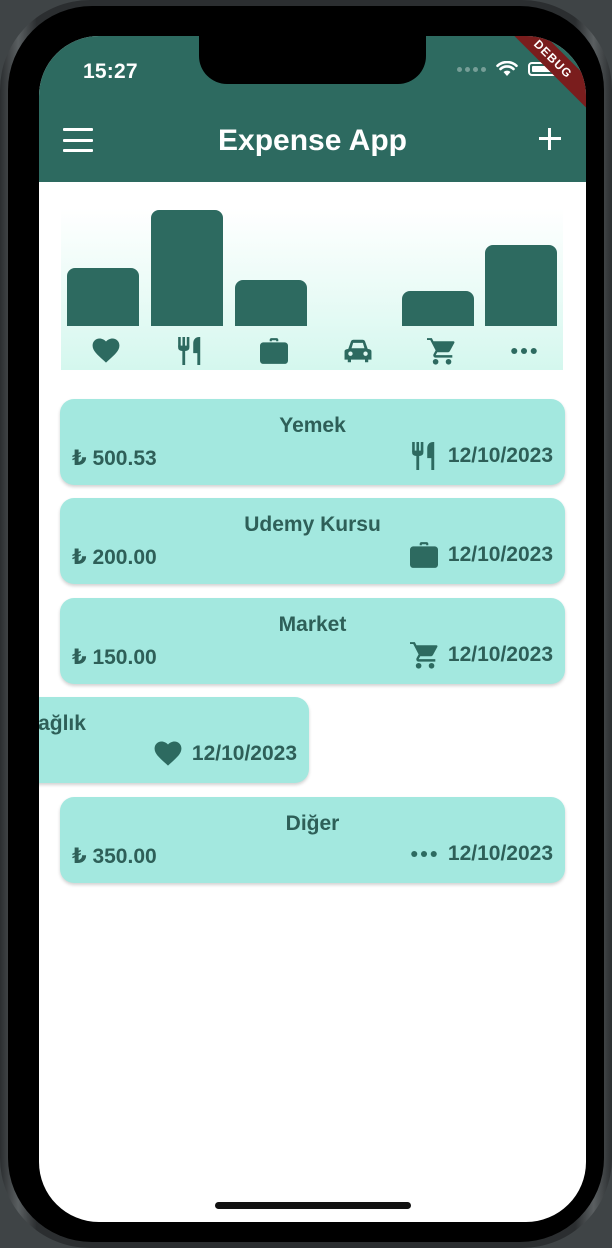  What do you see at coordinates (312, 442) in the screenshot?
I see `expense-card: Yemek ₺ 500.53 12/10/2023` at bounding box center [312, 442].